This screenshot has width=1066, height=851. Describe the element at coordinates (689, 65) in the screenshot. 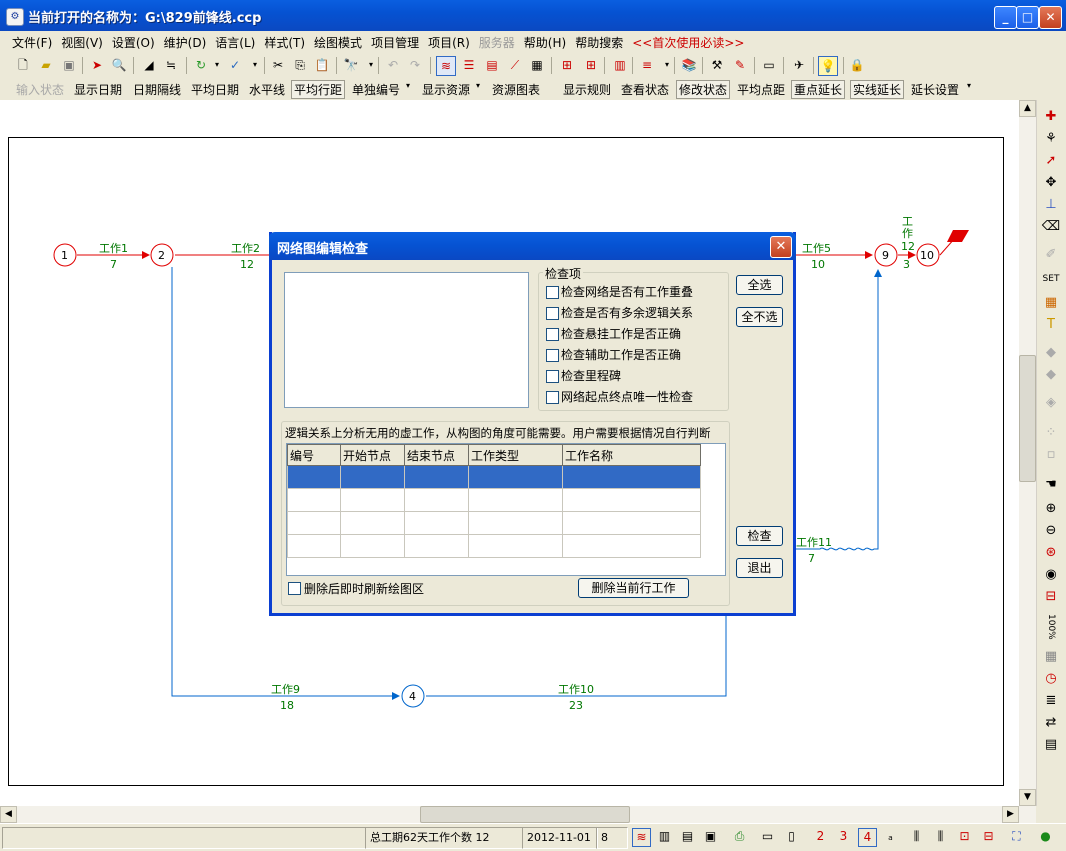

I see `books-icon: 📚` at that location.